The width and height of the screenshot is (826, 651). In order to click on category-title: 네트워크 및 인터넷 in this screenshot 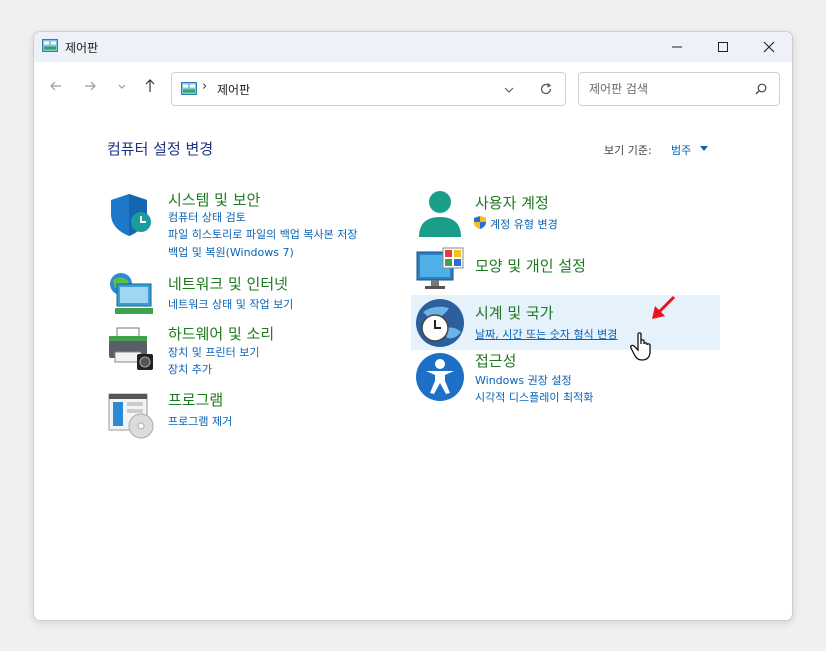, I will do `click(228, 283)`.